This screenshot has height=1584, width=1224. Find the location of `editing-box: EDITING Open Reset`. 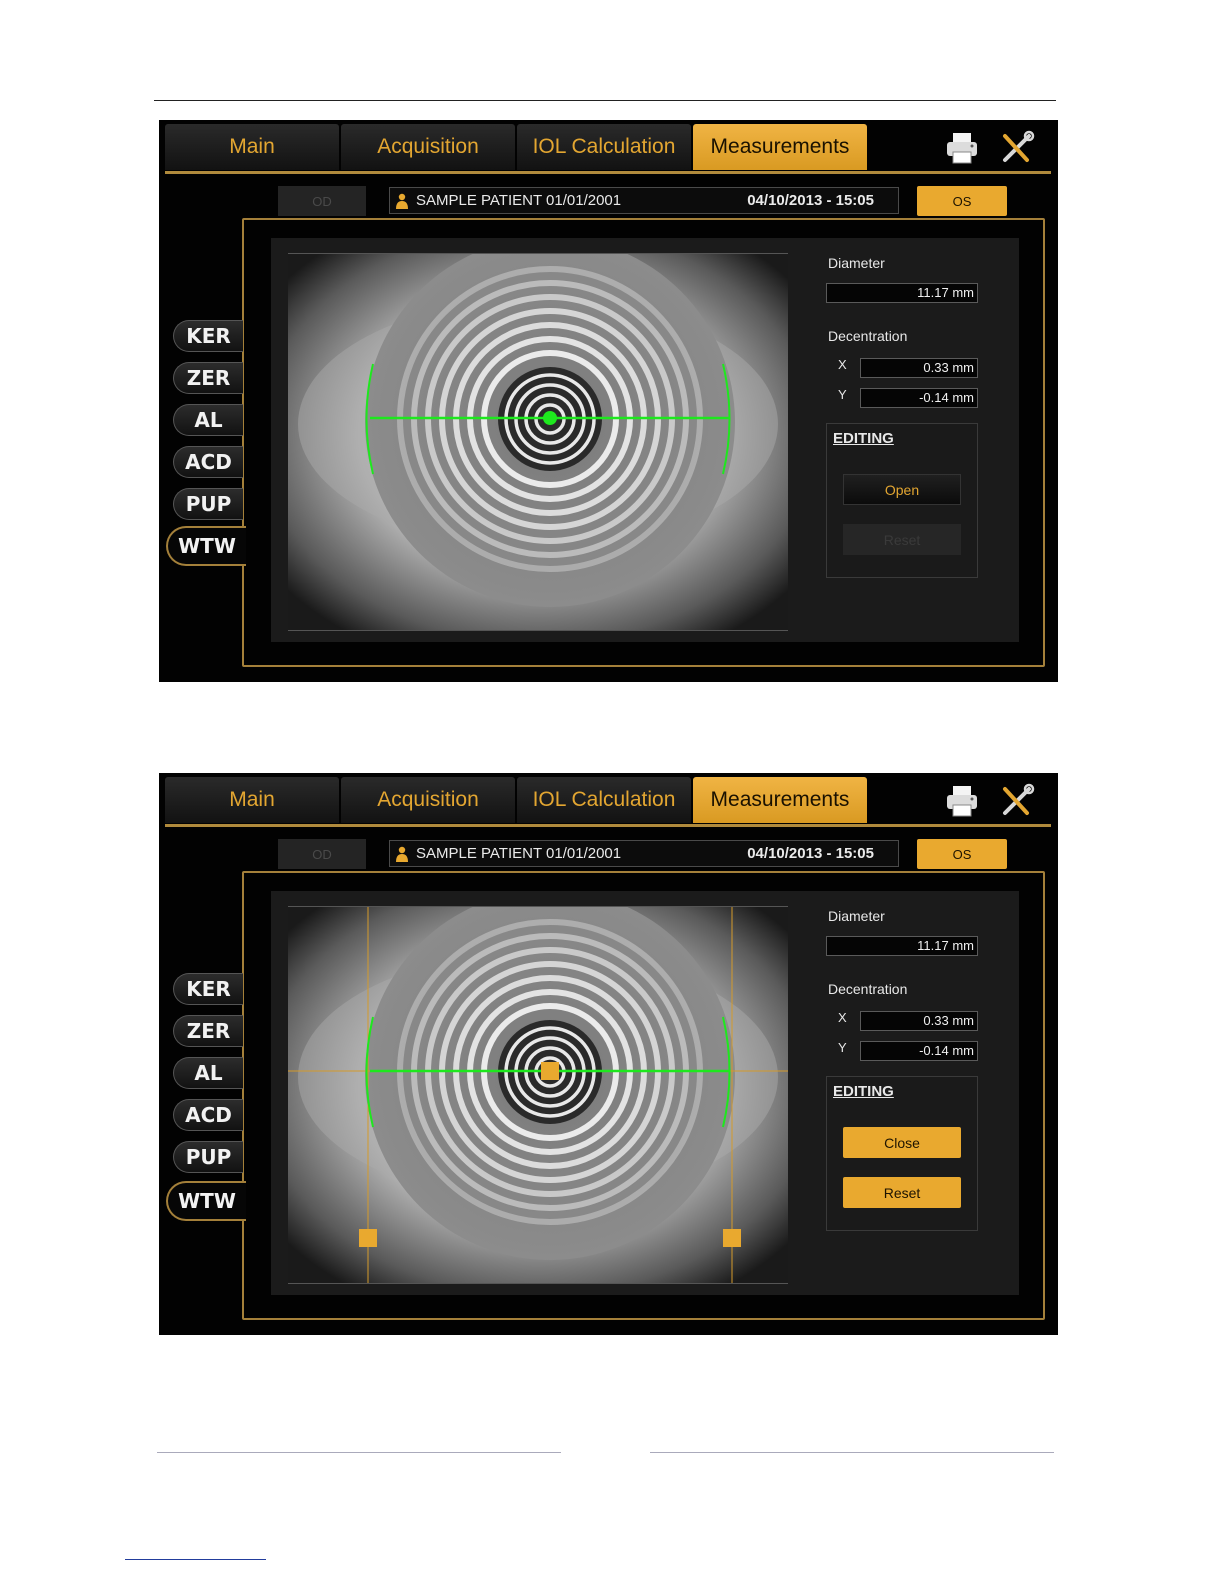

editing-box: EDITING Open Reset is located at coordinates (902, 500).